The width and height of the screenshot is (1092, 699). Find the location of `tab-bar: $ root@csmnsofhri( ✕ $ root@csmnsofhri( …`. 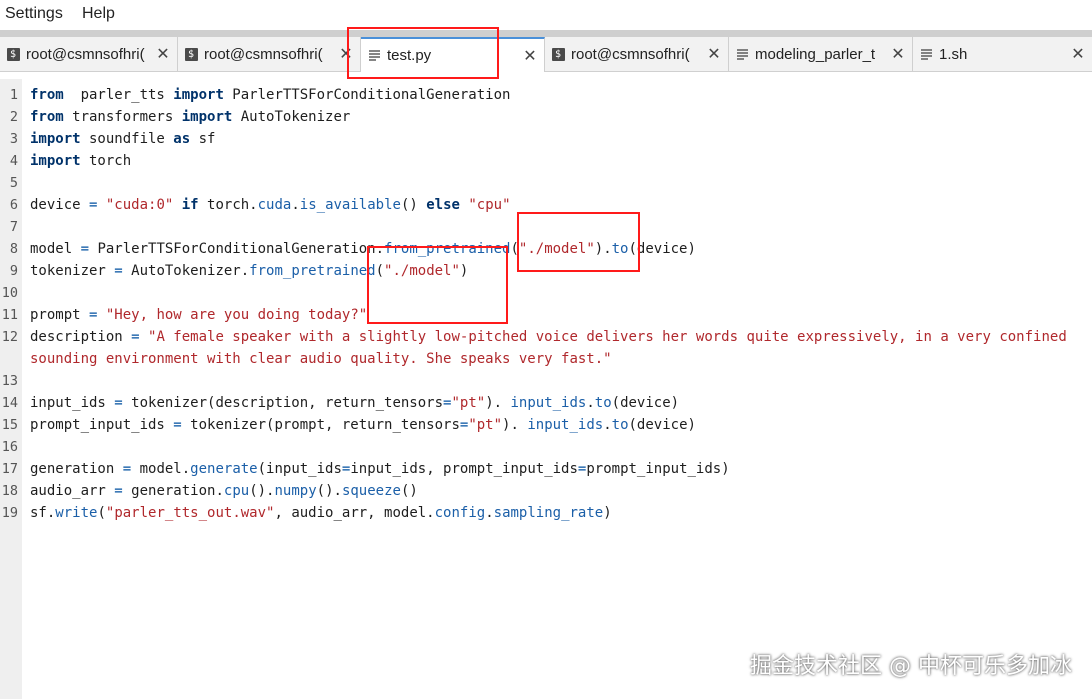

tab-bar: $ root@csmnsofhri( ✕ $ root@csmnsofhri( … is located at coordinates (546, 54).